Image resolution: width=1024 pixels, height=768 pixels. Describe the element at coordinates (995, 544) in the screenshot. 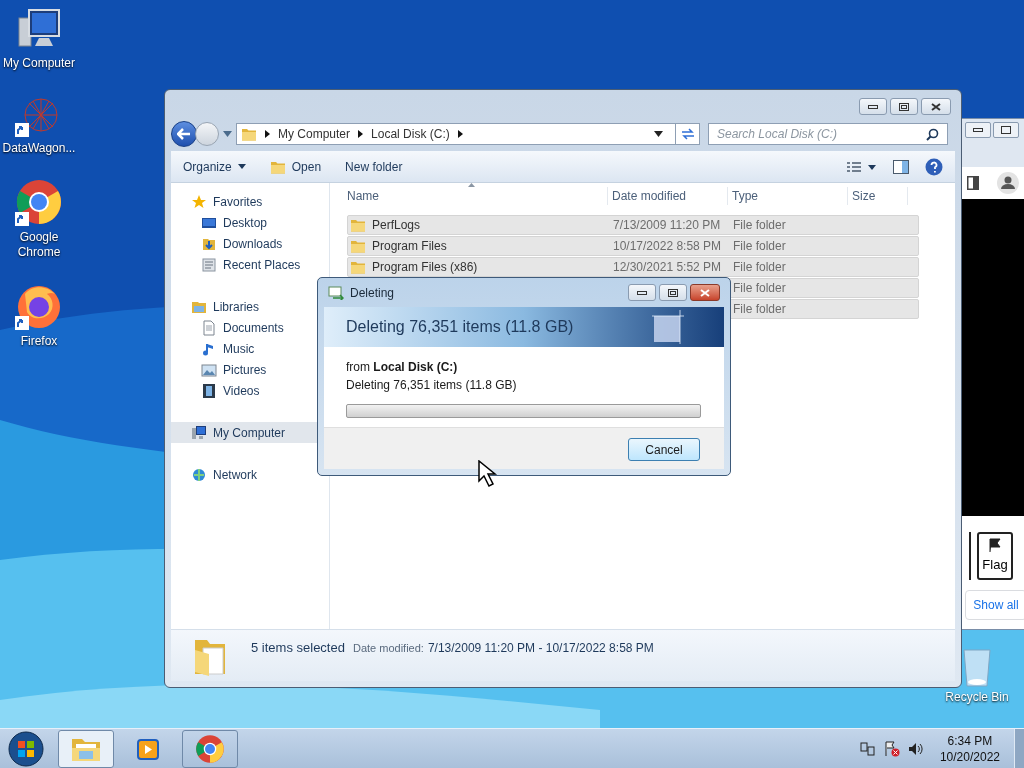

I see `flag-icon` at that location.